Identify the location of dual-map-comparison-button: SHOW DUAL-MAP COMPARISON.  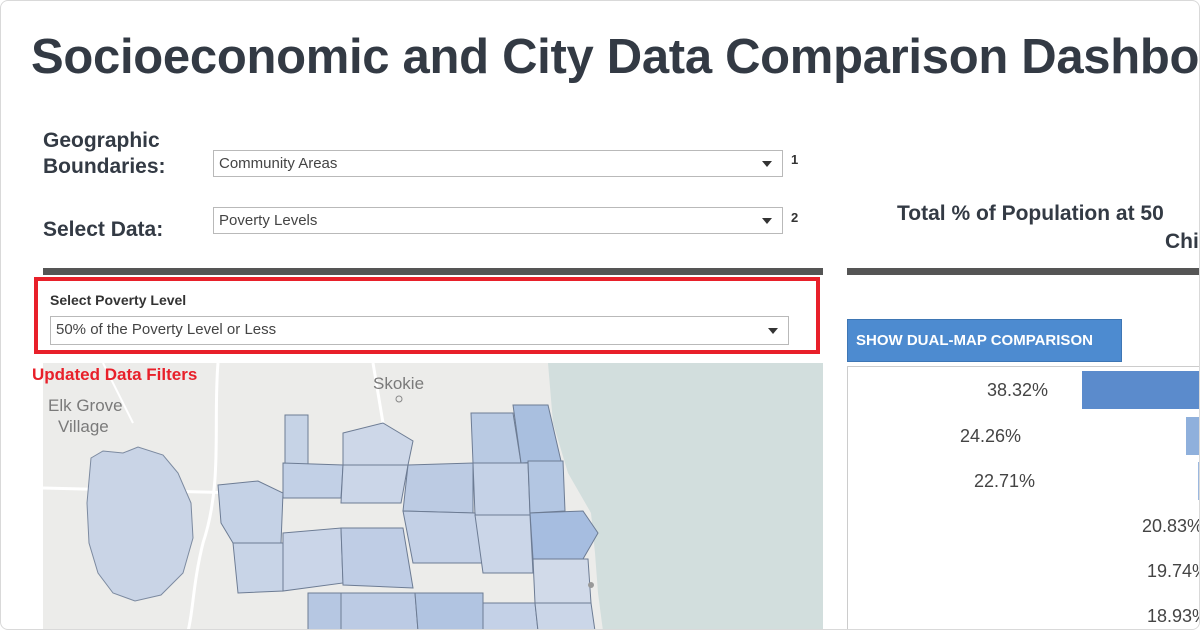
(984, 340).